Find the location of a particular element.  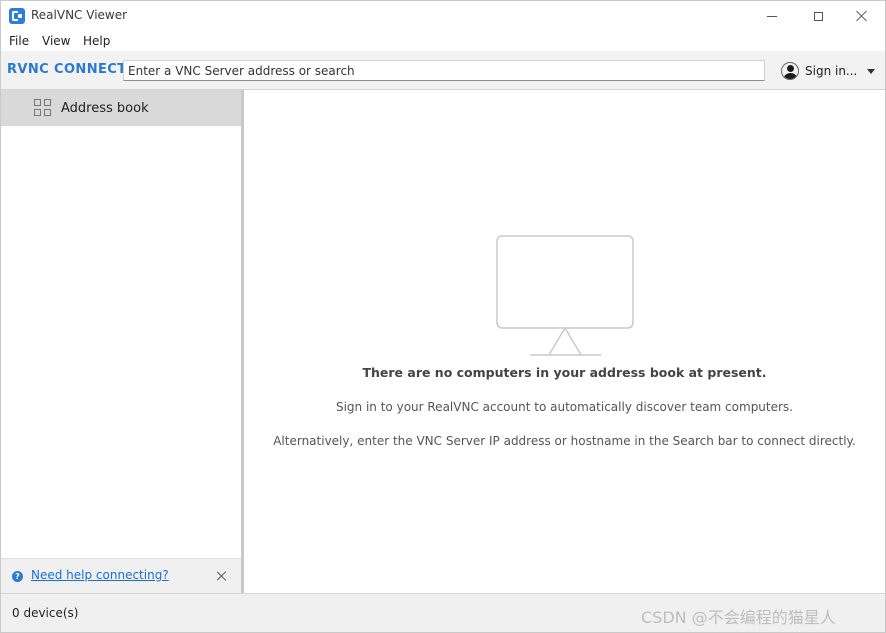

window-title: RealVNC Viewer is located at coordinates (79, 15).